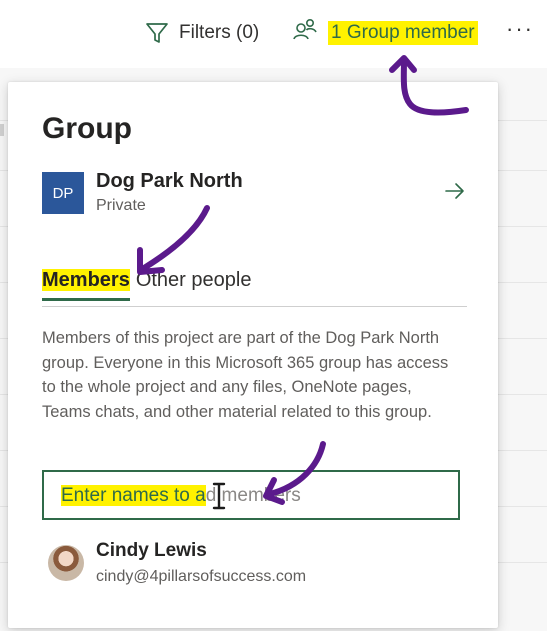 This screenshot has height=631, width=547. What do you see at coordinates (219, 32) in the screenshot?
I see `filters-label: Filters (0)` at bounding box center [219, 32].